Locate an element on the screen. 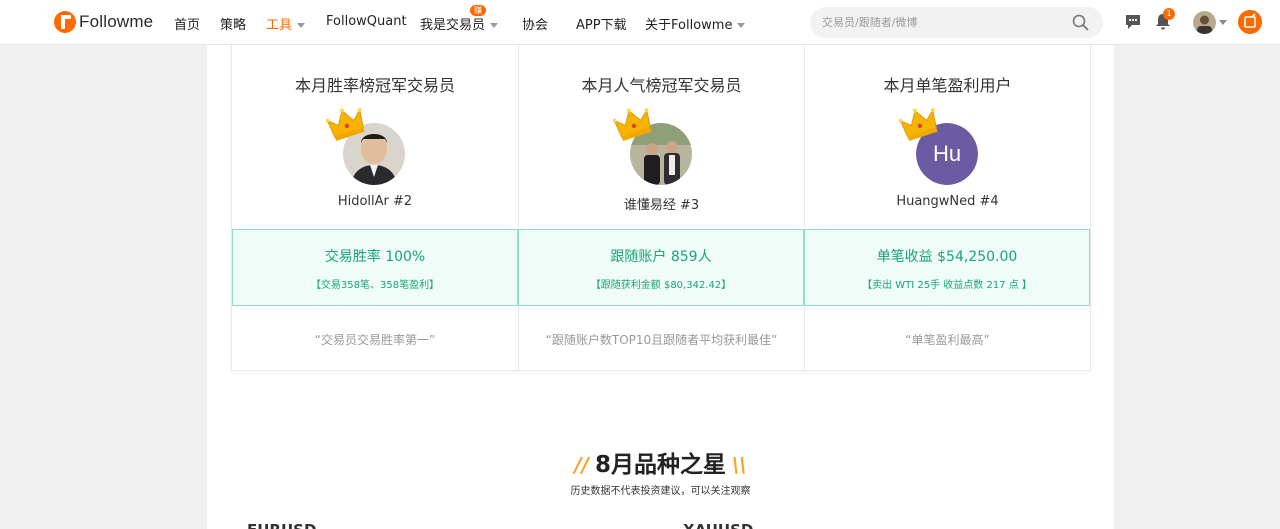  stat-detail: 【卖出 WTI 25手 收益点数 217 点 】 is located at coordinates (947, 285).